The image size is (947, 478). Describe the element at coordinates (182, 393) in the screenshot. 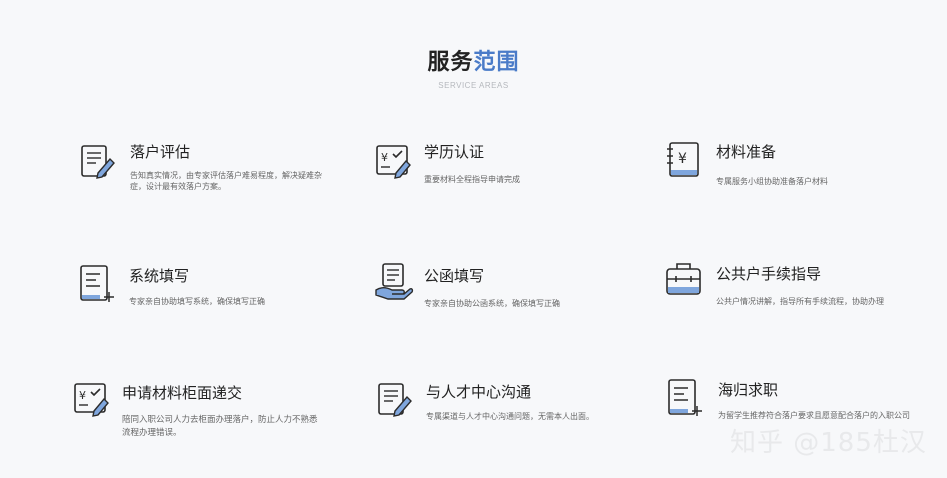

I see `service-title: 申请材料柜面递交` at that location.